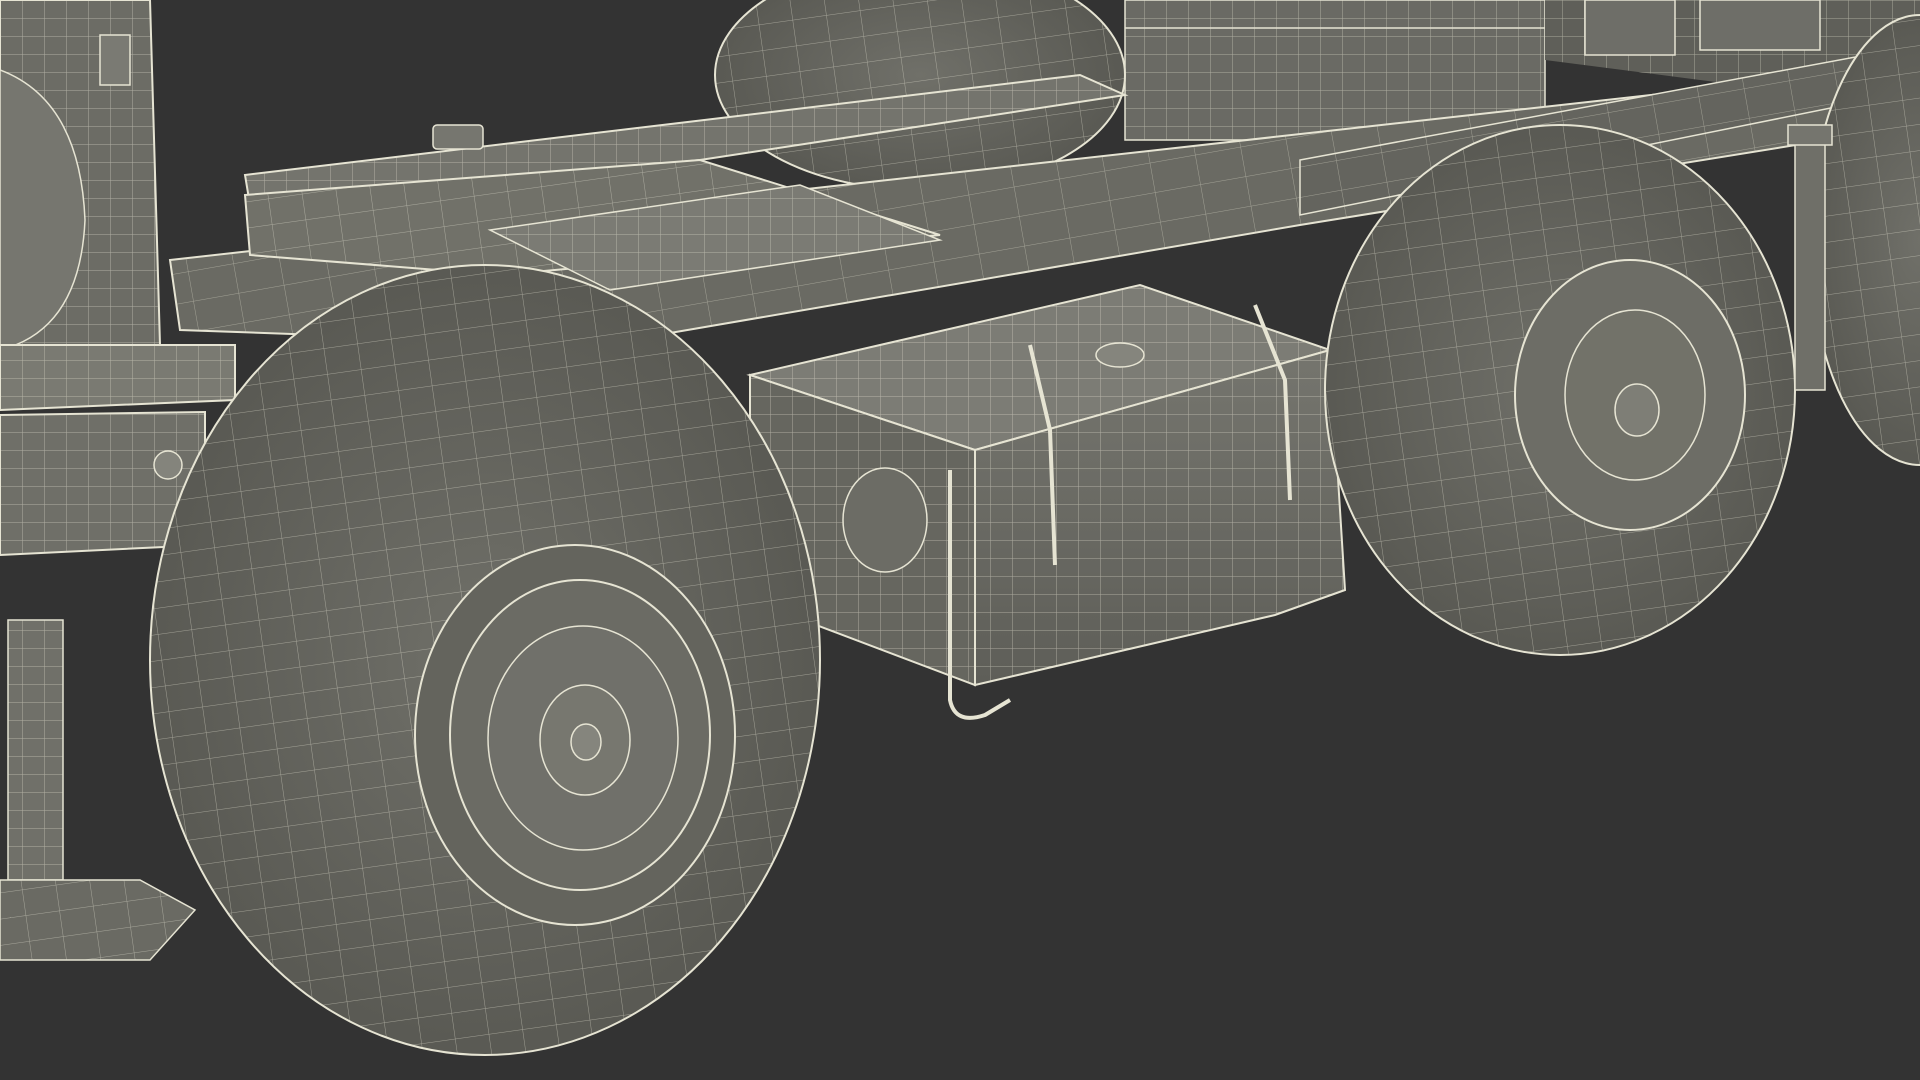 The width and height of the screenshot is (1920, 1080). Describe the element at coordinates (1560, 390) in the screenshot. I see `rear-axle-wheel-right` at that location.